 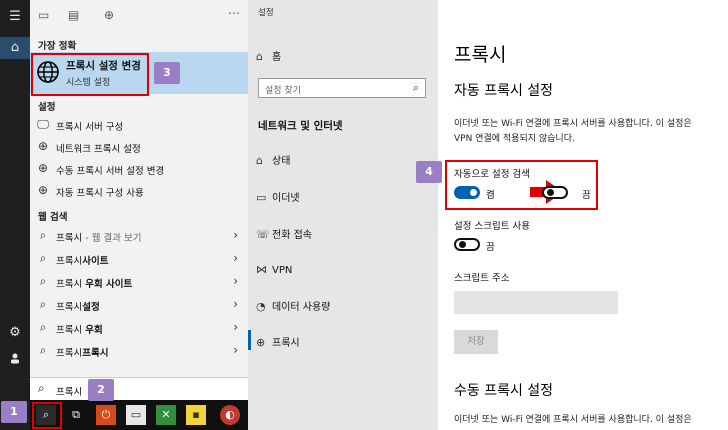 What do you see at coordinates (73, 15) in the screenshot?
I see `documents-filter-icon: ▤` at bounding box center [73, 15].